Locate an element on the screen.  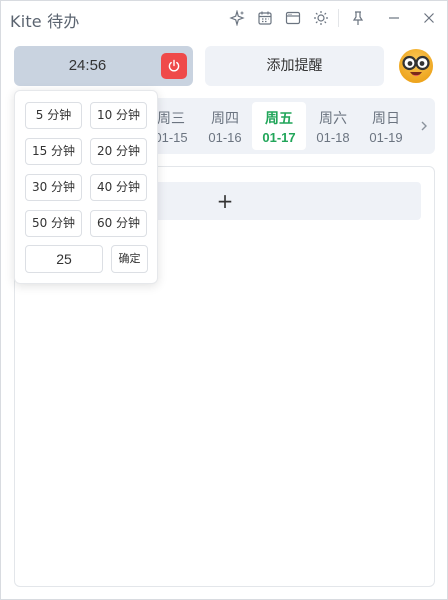
duration-option-15: 15 分钟 is located at coordinates (53, 151).